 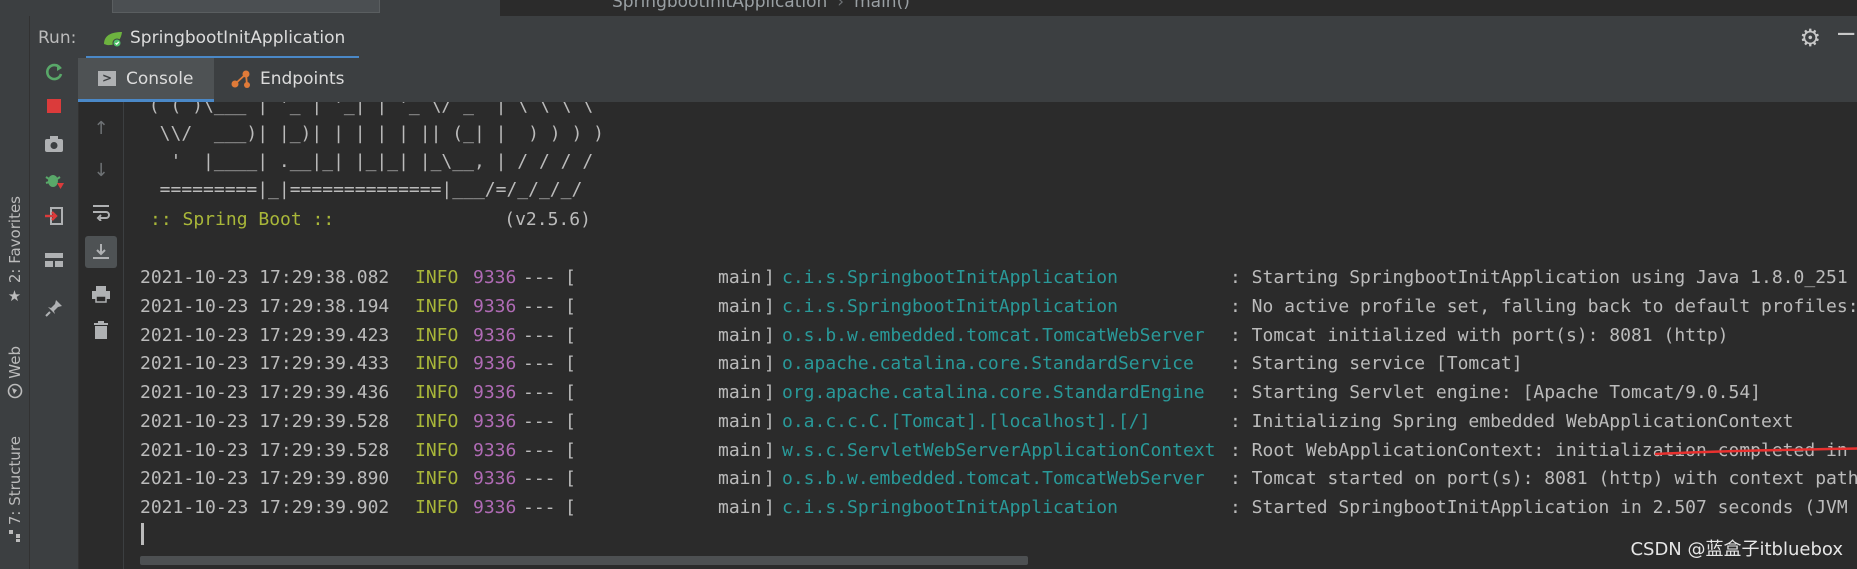 I want to click on tab-endpoints: Endpoints, so click(x=287, y=79).